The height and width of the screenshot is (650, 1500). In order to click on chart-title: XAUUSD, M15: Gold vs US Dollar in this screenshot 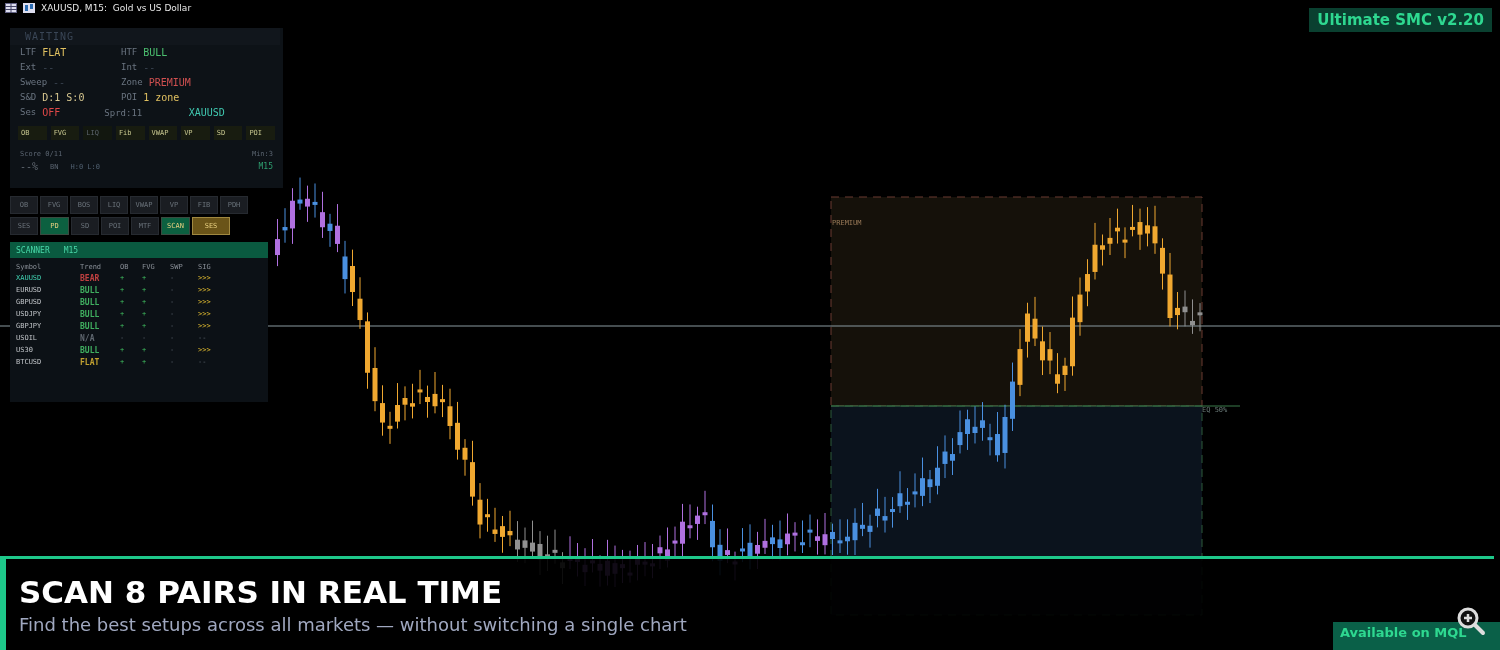, I will do `click(116, 8)`.